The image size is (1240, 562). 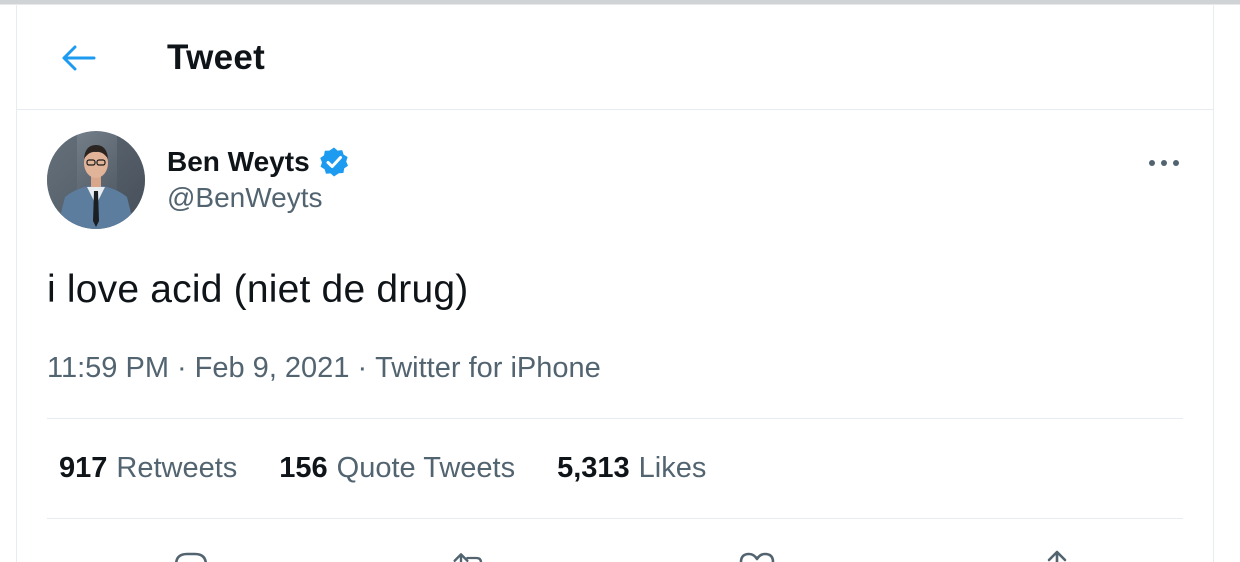 What do you see at coordinates (615, 552) in the screenshot?
I see `tweet-actions` at bounding box center [615, 552].